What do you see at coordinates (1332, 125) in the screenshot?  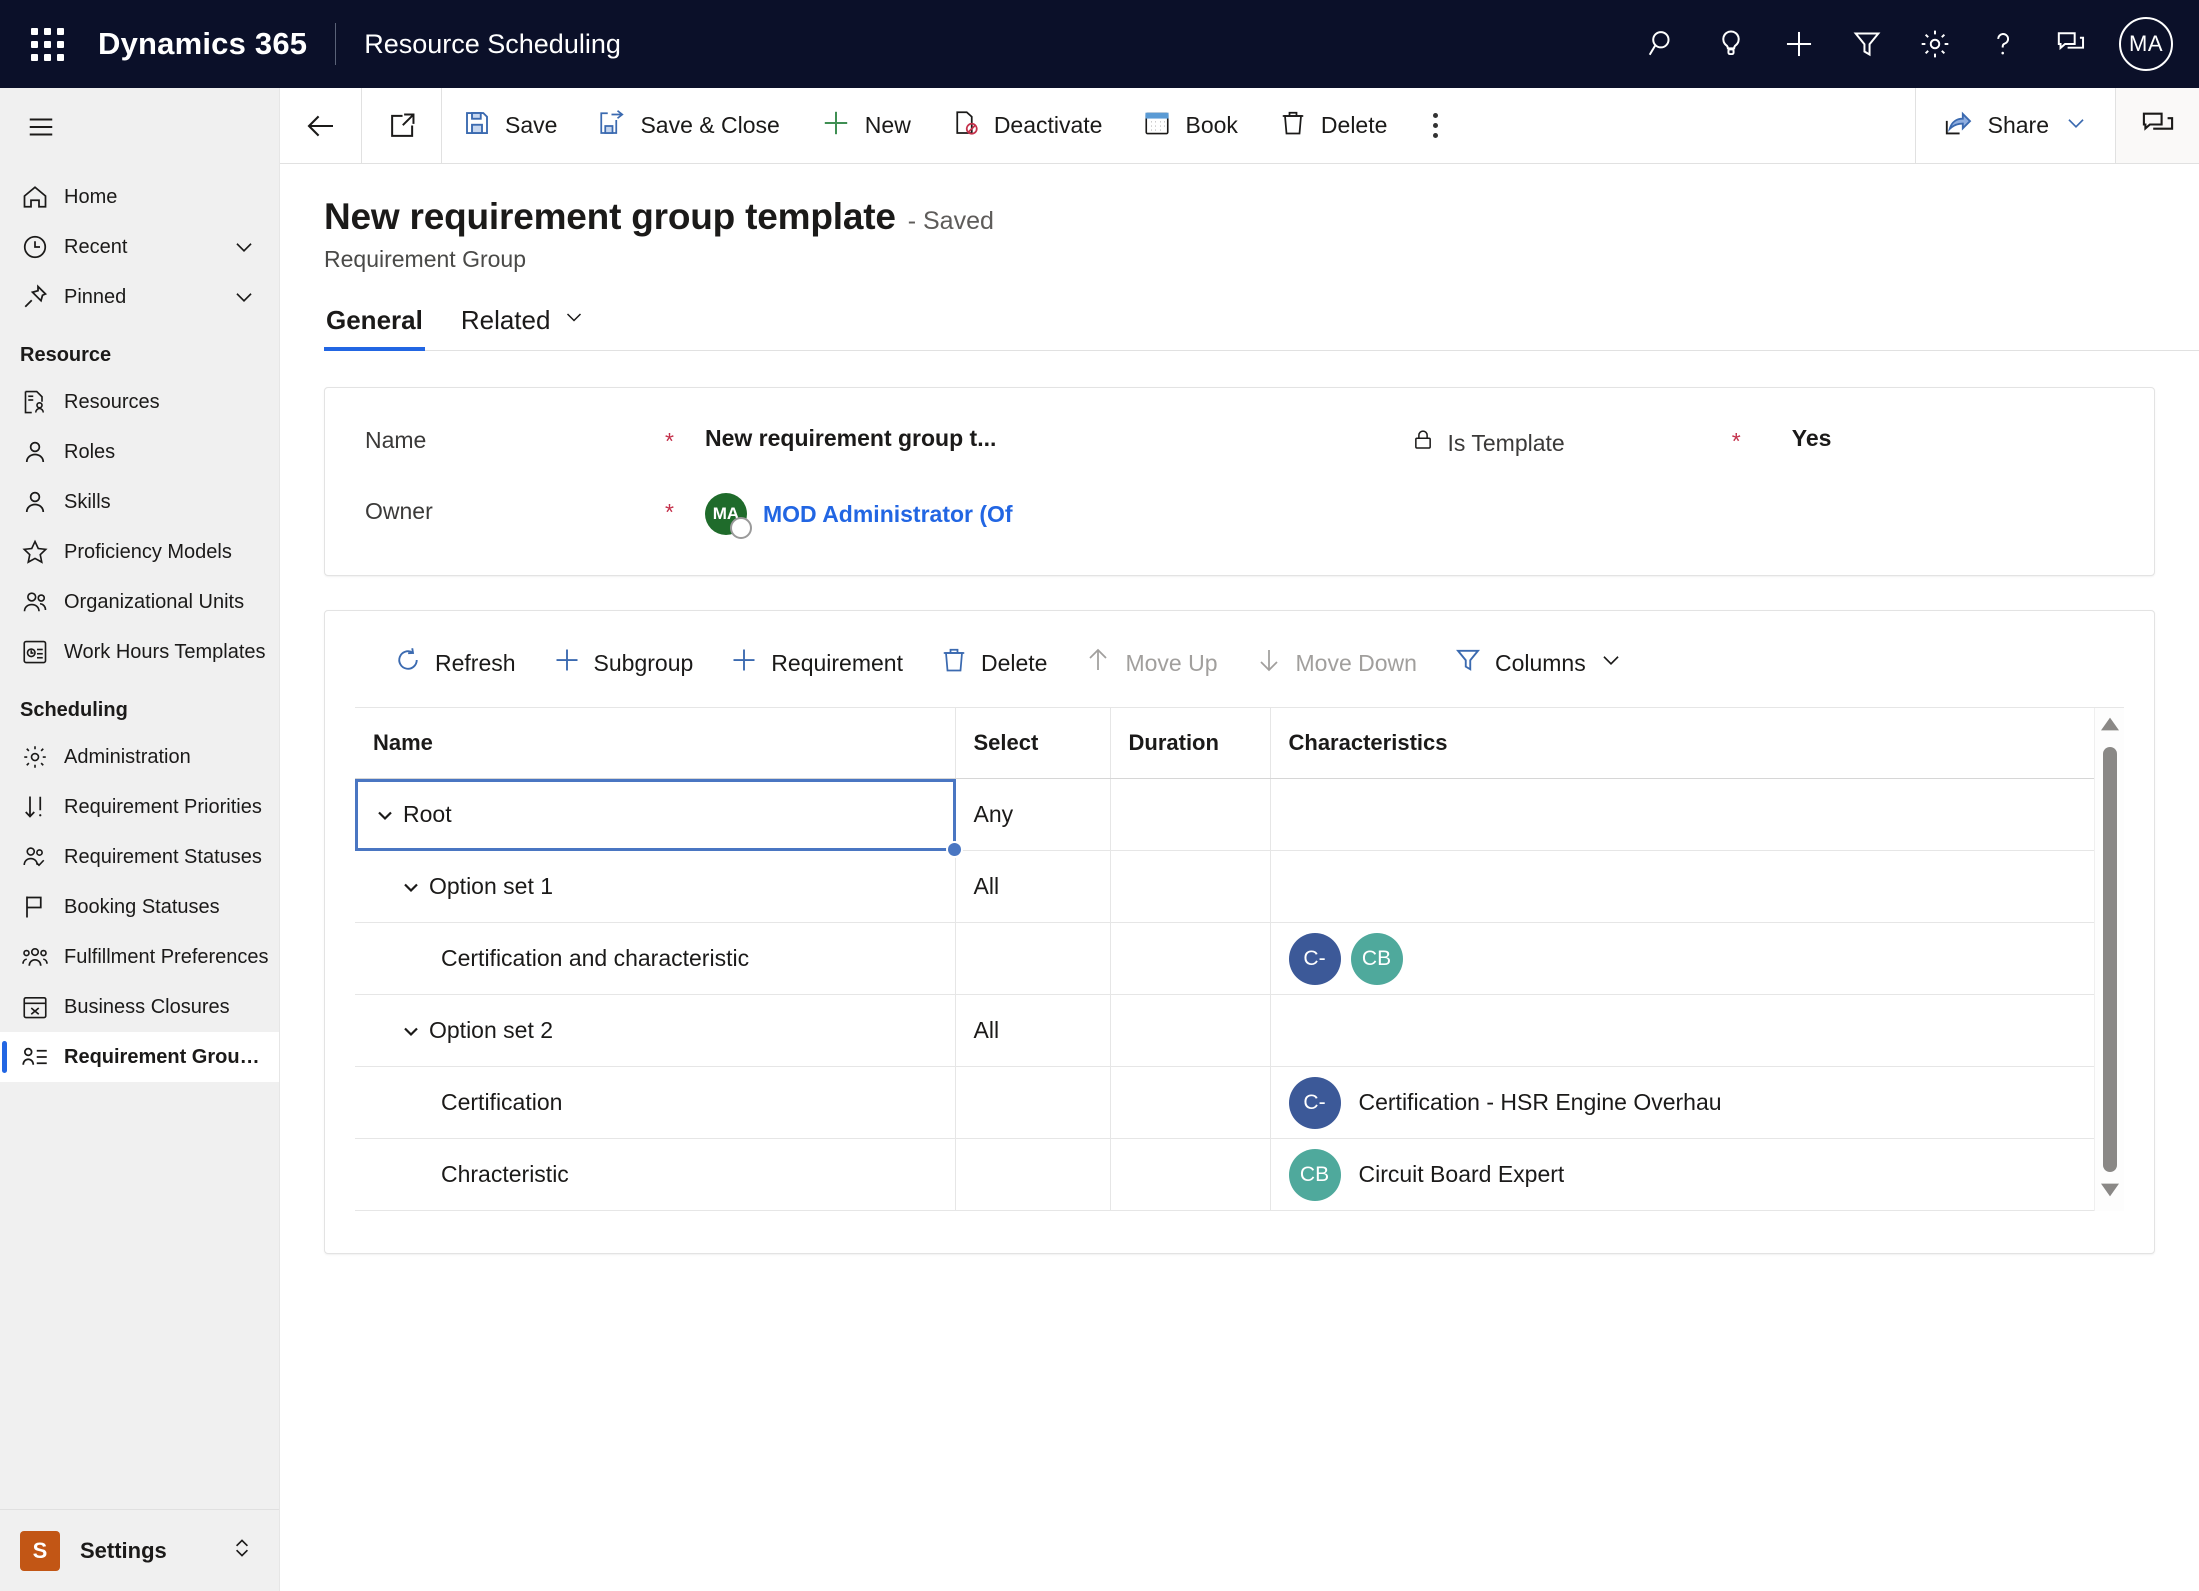 I see `delete-button: Delete` at bounding box center [1332, 125].